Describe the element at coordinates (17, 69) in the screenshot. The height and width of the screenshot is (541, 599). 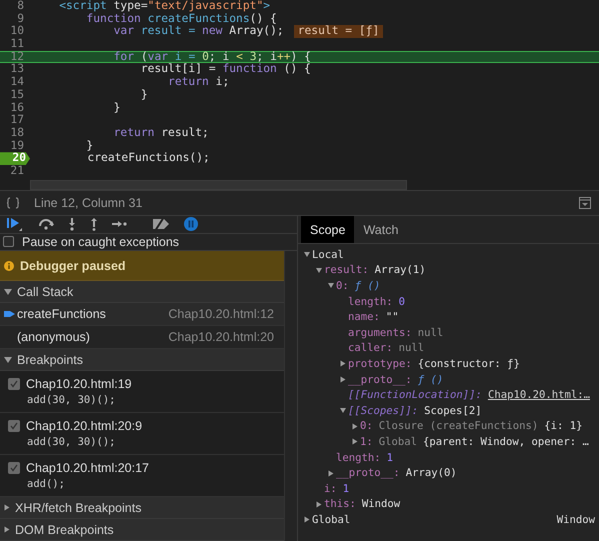
I see `line-number: 13` at that location.